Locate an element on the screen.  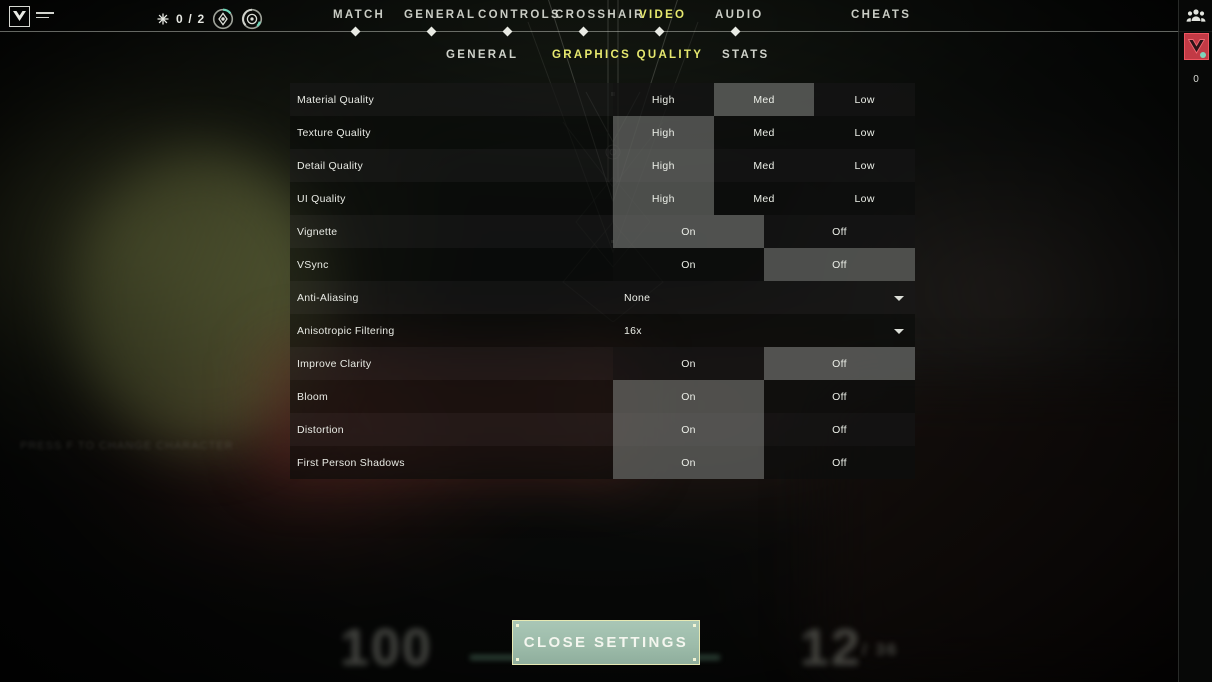
setting-label: First Person Shadows is located at coordinates (351, 462).